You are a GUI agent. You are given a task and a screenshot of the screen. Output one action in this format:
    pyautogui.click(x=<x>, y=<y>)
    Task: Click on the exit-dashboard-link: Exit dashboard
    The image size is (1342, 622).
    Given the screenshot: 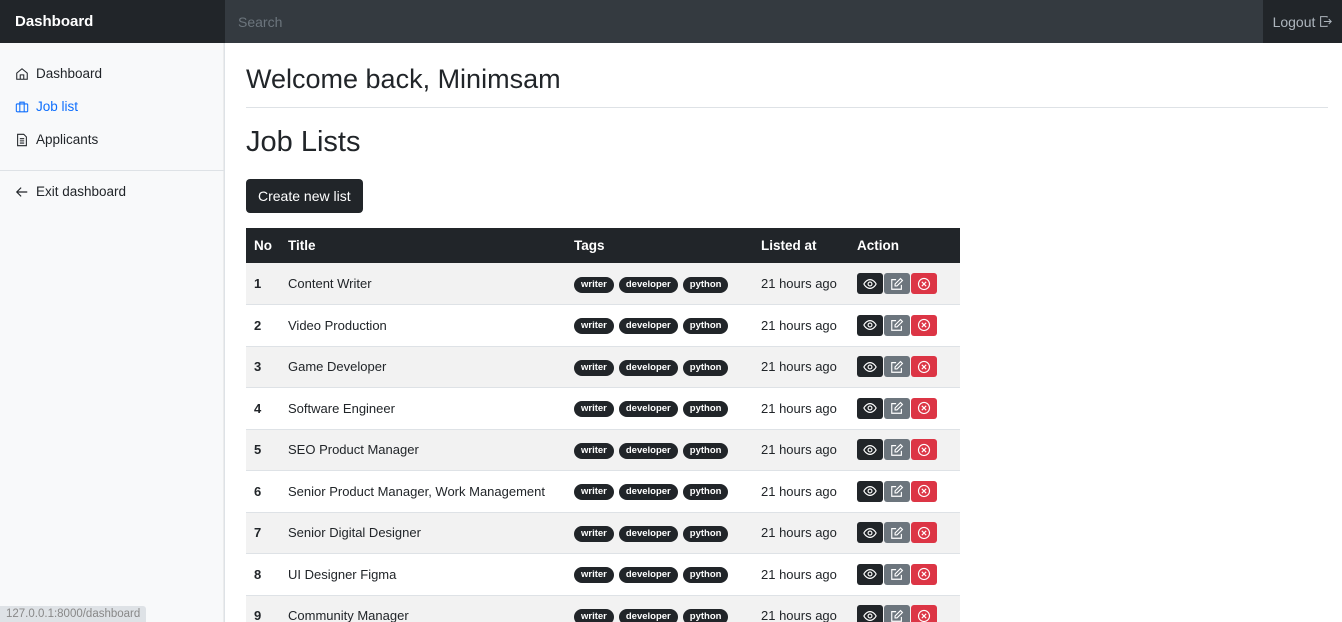 What is the action you would take?
    pyautogui.click(x=112, y=191)
    